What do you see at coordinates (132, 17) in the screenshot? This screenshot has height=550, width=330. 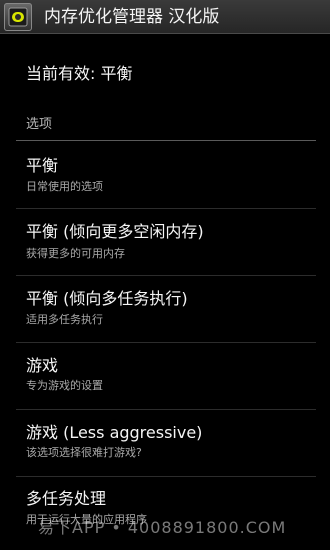 I see `app-title: 内存优化管理器 汉化版` at bounding box center [132, 17].